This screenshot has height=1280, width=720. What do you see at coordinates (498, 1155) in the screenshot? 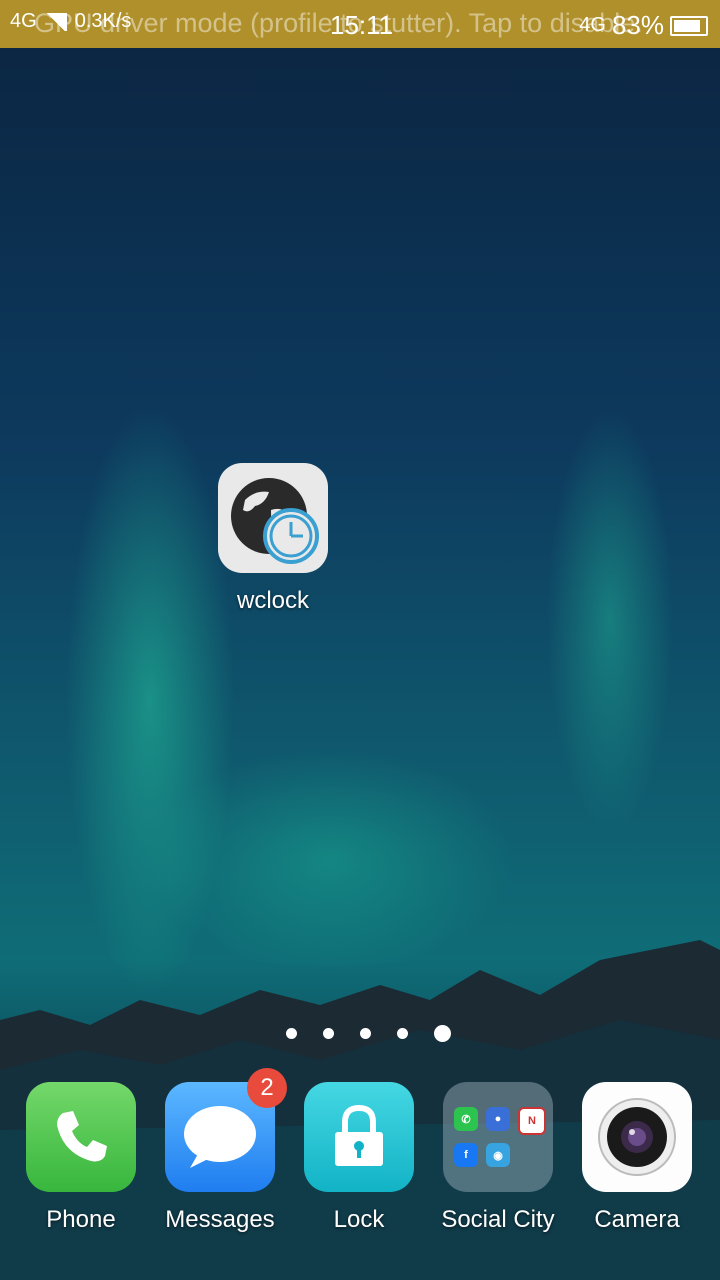
I see `app-icon: ◉` at bounding box center [498, 1155].